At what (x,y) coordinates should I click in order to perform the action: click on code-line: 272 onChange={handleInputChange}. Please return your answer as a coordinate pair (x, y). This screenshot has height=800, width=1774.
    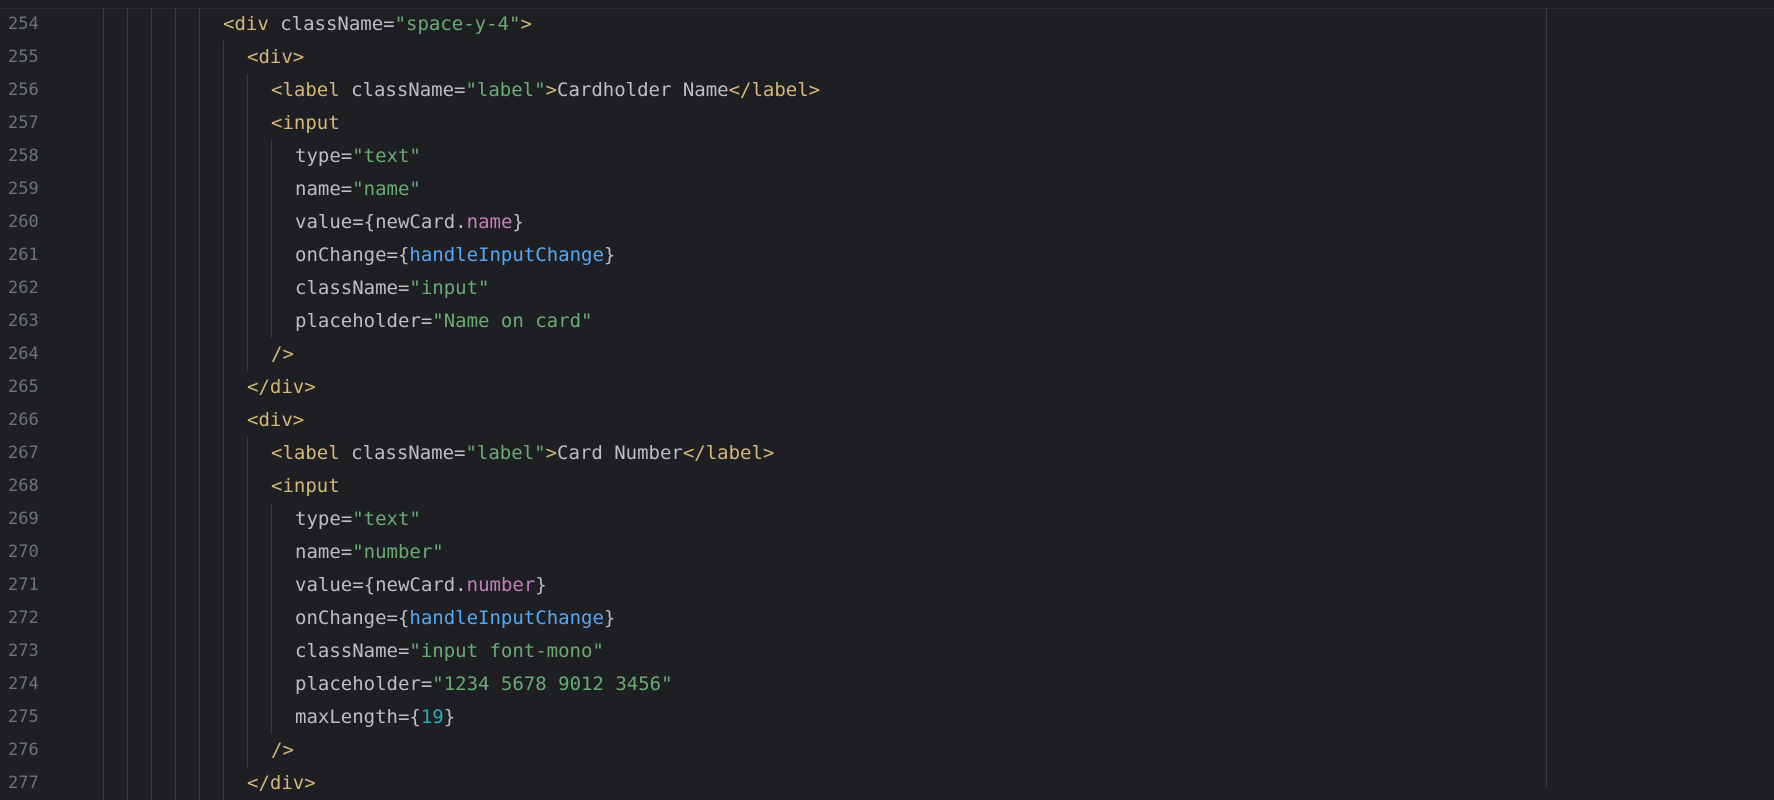
    Looking at the image, I should click on (887, 618).